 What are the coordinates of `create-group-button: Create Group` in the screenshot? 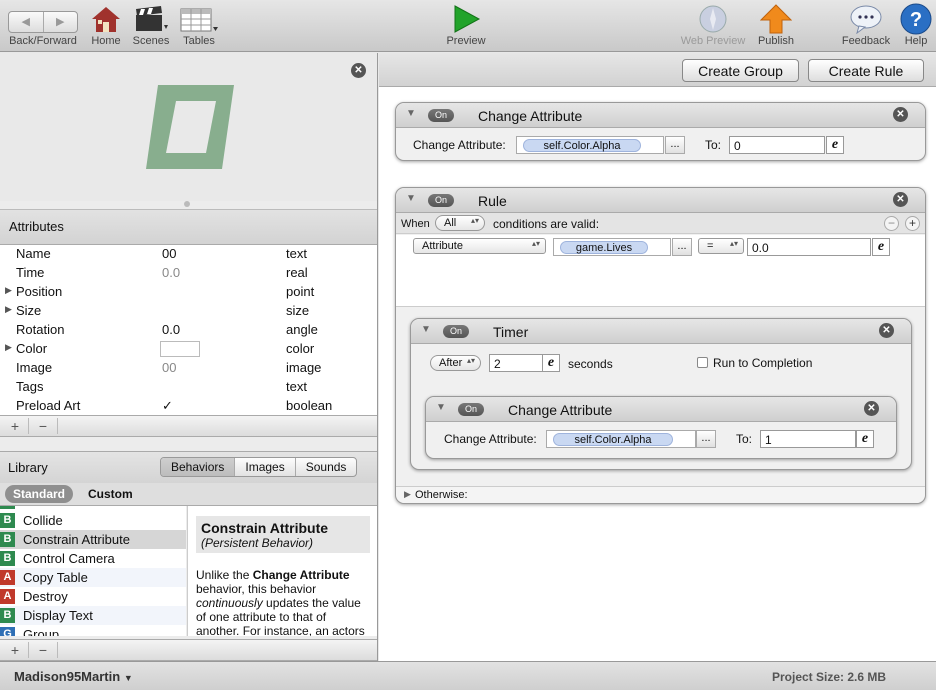 It's located at (740, 70).